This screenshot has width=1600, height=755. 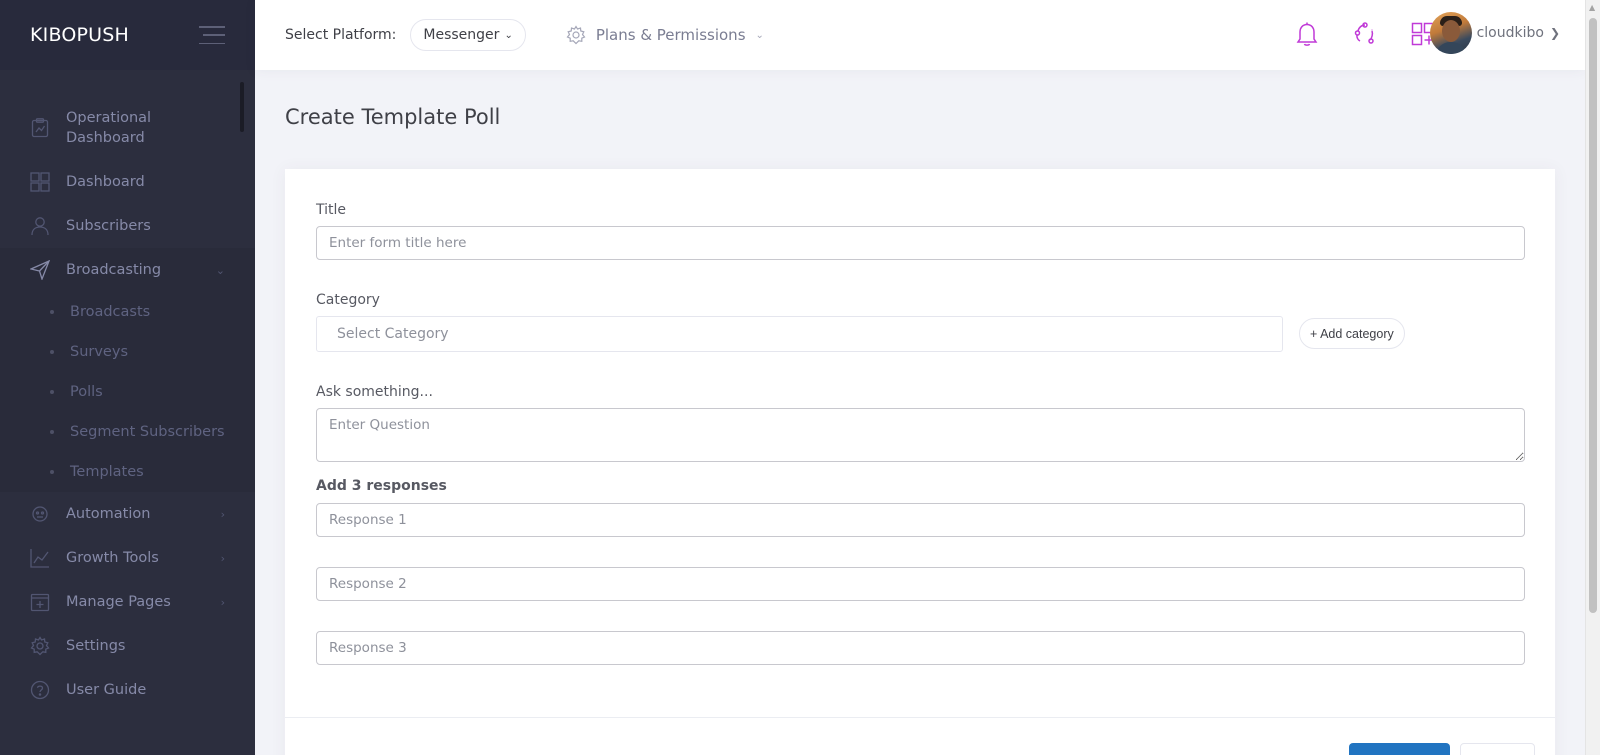 I want to click on line-chart-icon, so click(x=40, y=558).